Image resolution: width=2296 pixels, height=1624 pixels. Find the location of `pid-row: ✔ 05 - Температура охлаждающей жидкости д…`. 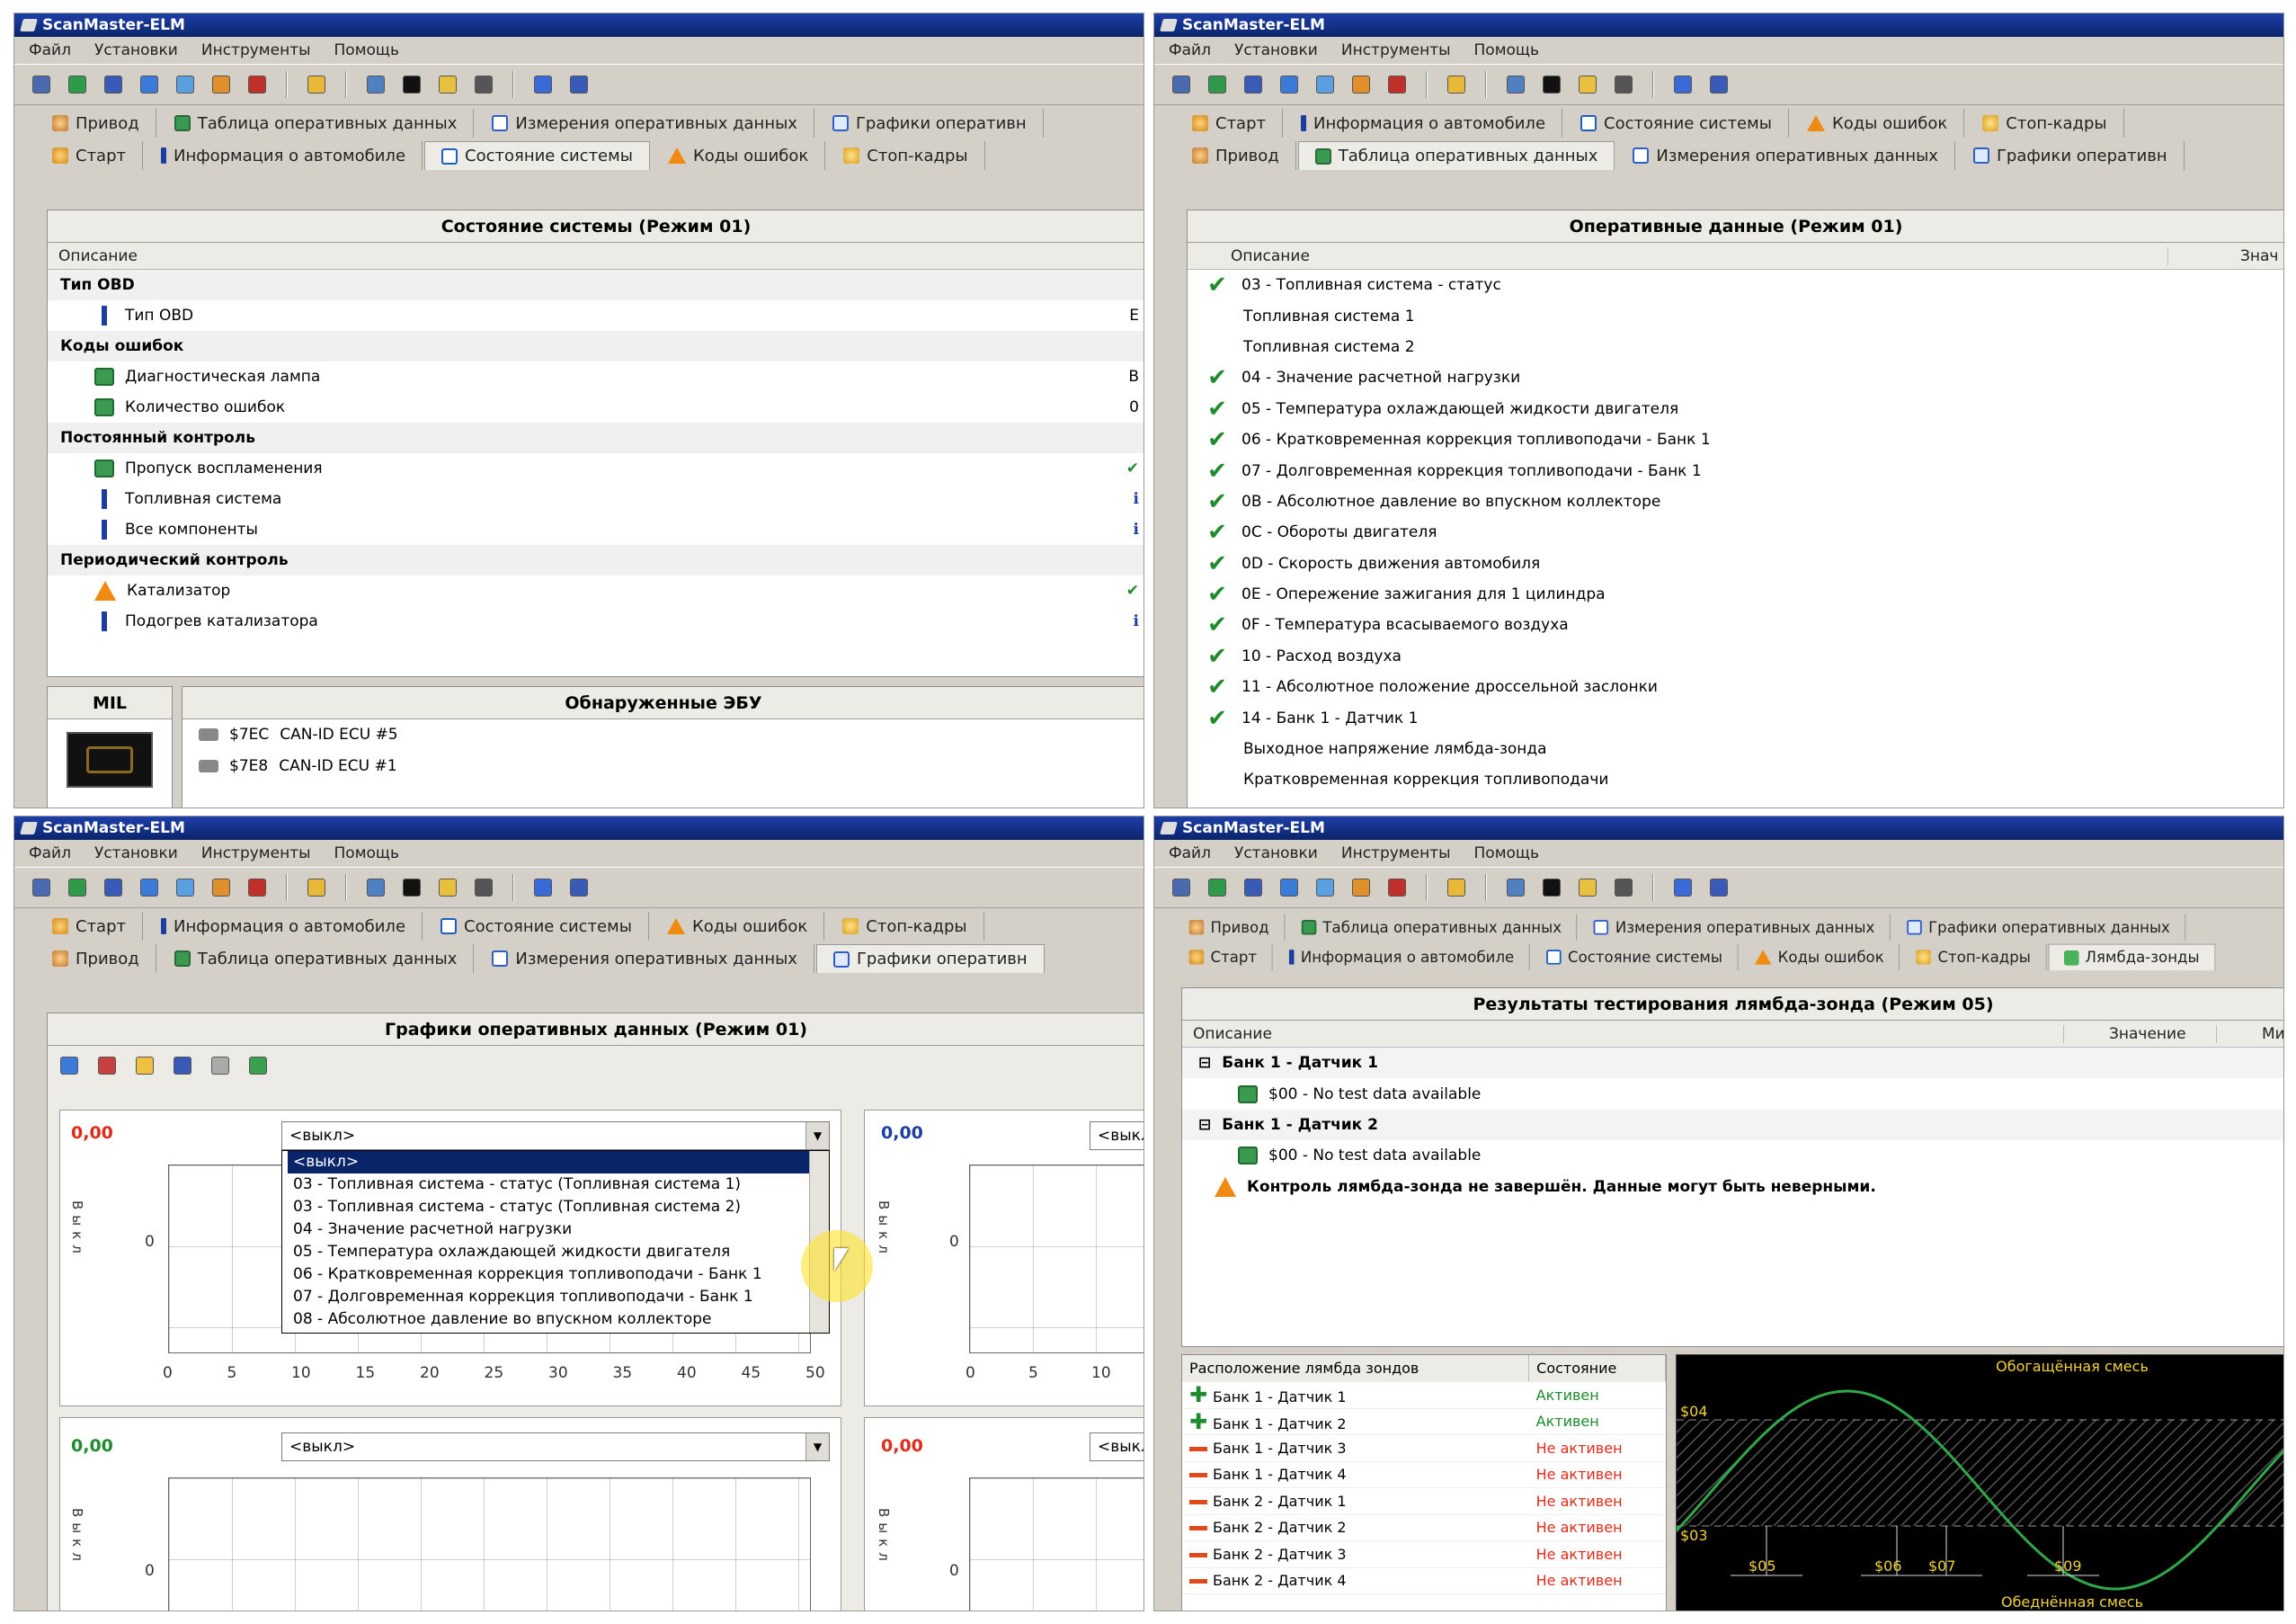

pid-row: ✔ 05 - Температура охлаждающей жидкости д… is located at coordinates (1735, 409).